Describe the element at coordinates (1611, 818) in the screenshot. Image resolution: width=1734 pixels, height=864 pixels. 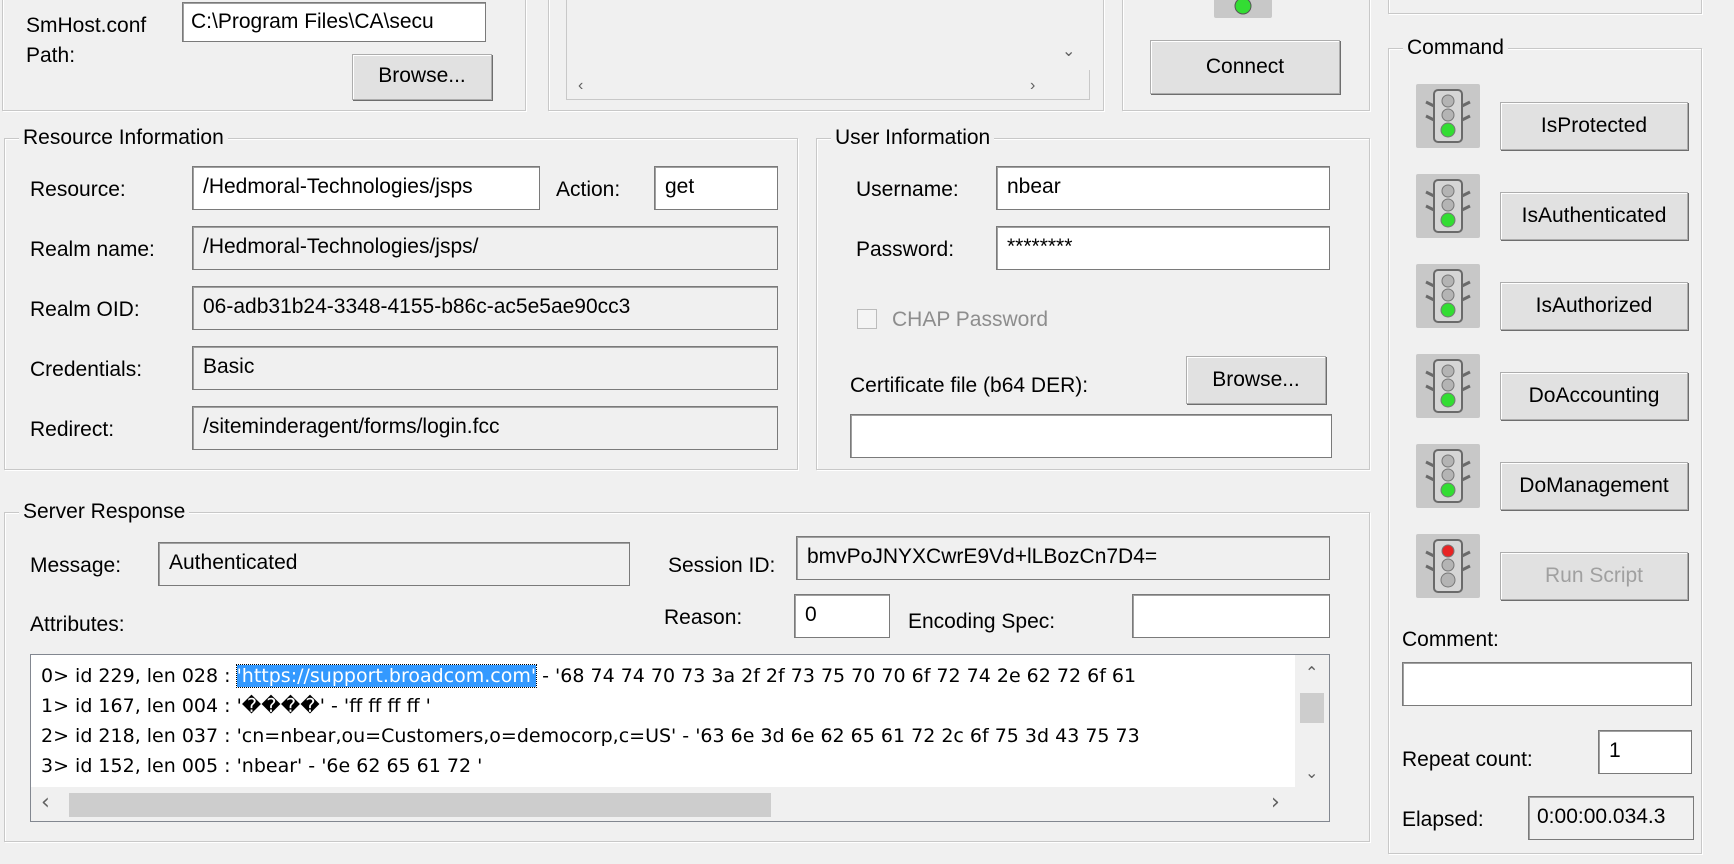
I see `elapsed-field: 0:00:00.034.3` at that location.